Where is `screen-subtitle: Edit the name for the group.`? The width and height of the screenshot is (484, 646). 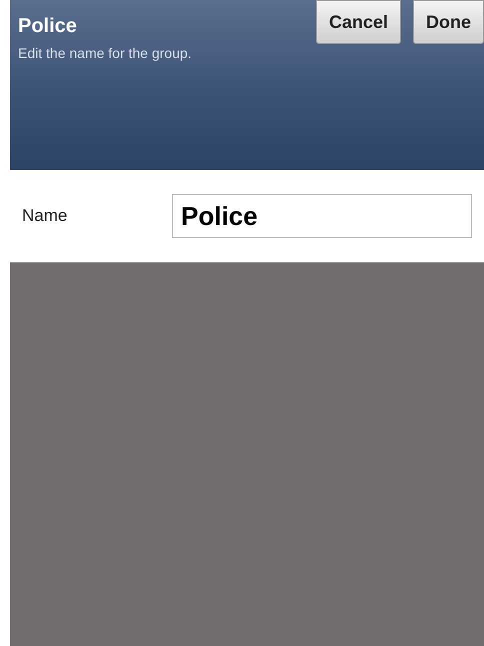 screen-subtitle: Edit the name for the group. is located at coordinates (105, 53).